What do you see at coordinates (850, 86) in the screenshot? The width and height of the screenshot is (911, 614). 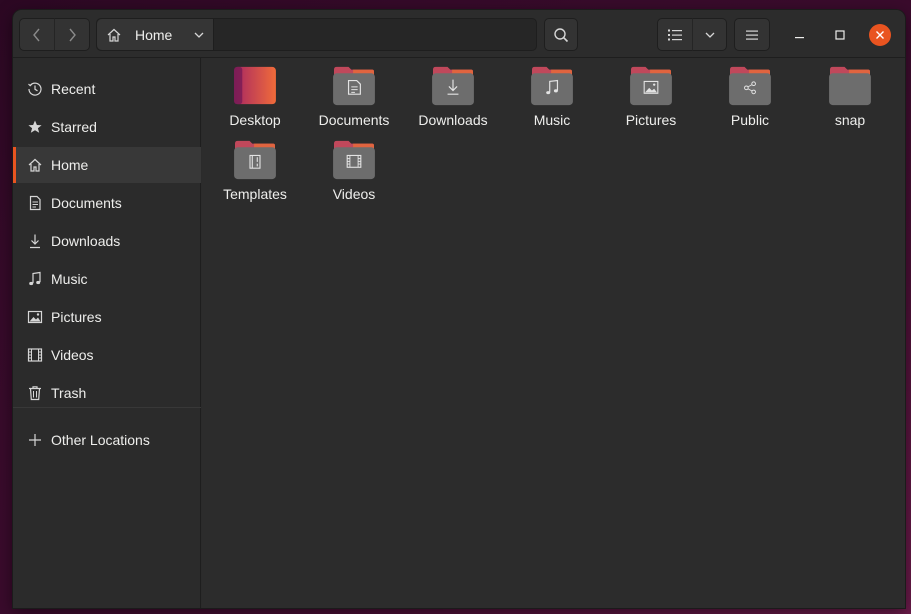 I see `folder-icon` at bounding box center [850, 86].